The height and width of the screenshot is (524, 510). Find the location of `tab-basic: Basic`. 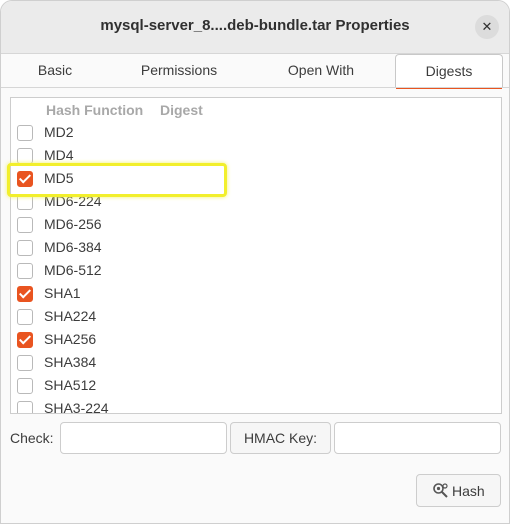

tab-basic: Basic is located at coordinates (55, 70).